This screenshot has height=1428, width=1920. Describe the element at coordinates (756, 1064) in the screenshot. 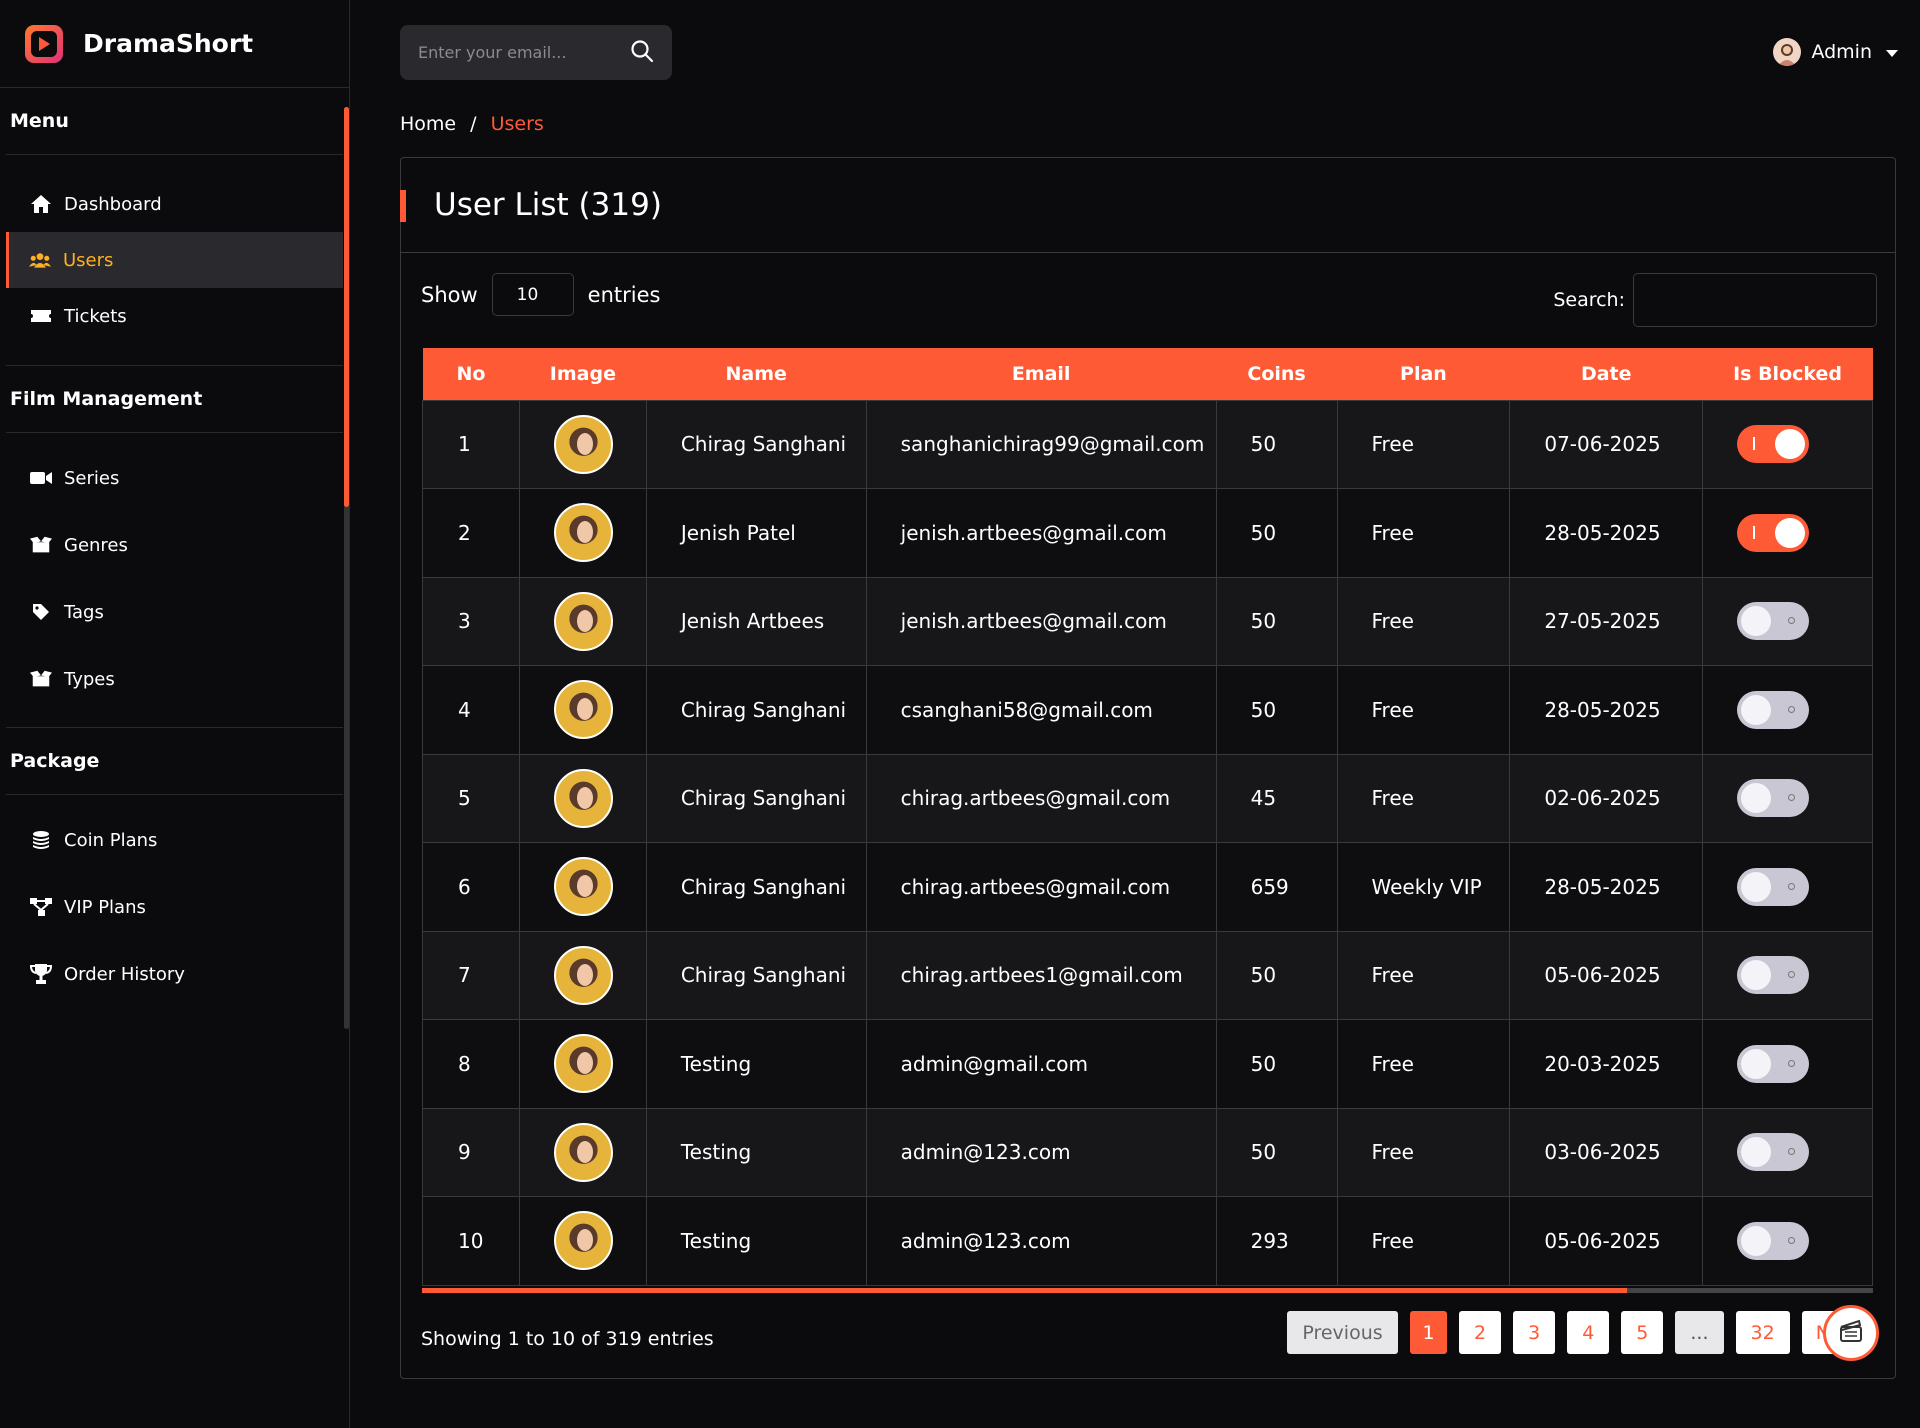

I see `cell-name: Testing` at that location.